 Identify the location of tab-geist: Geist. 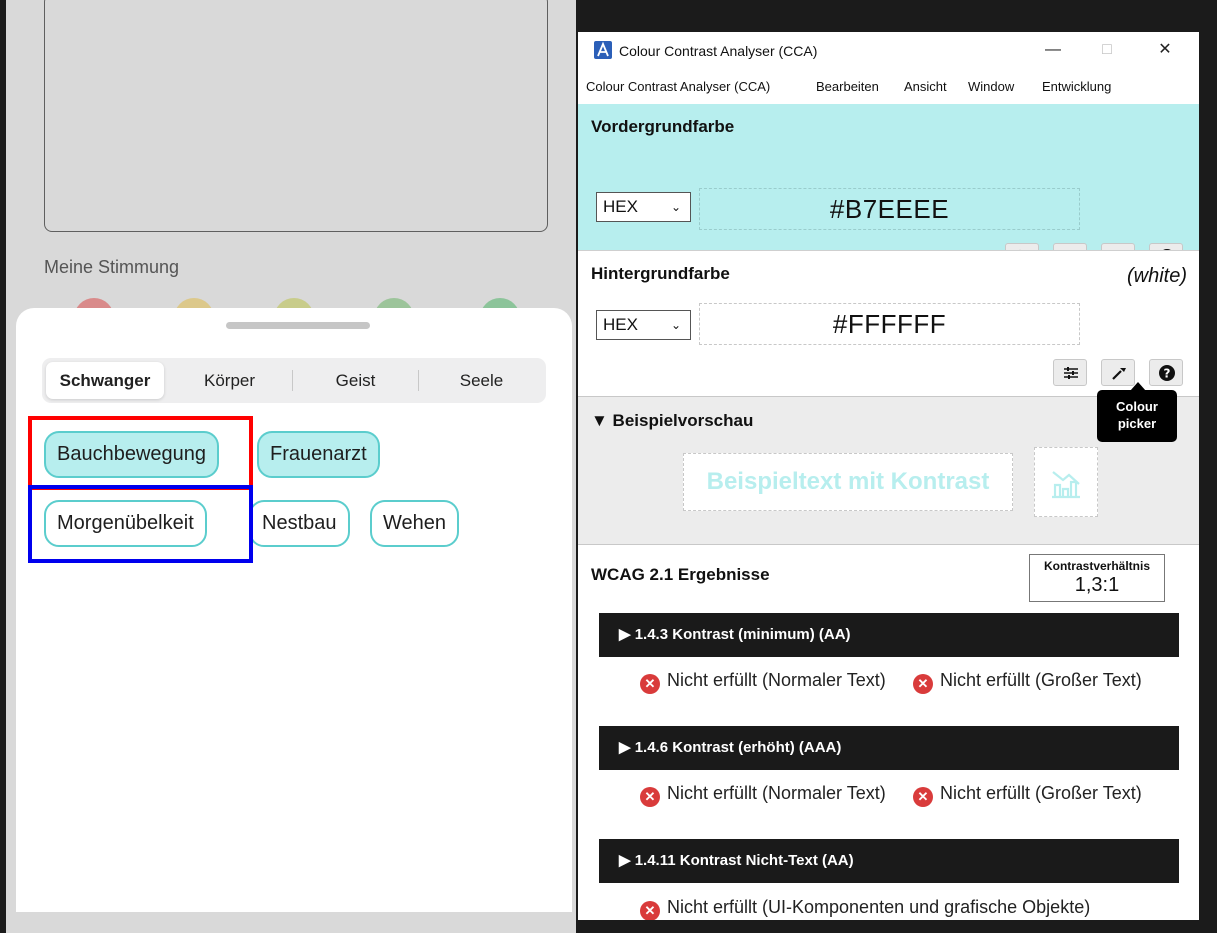
(355, 380).